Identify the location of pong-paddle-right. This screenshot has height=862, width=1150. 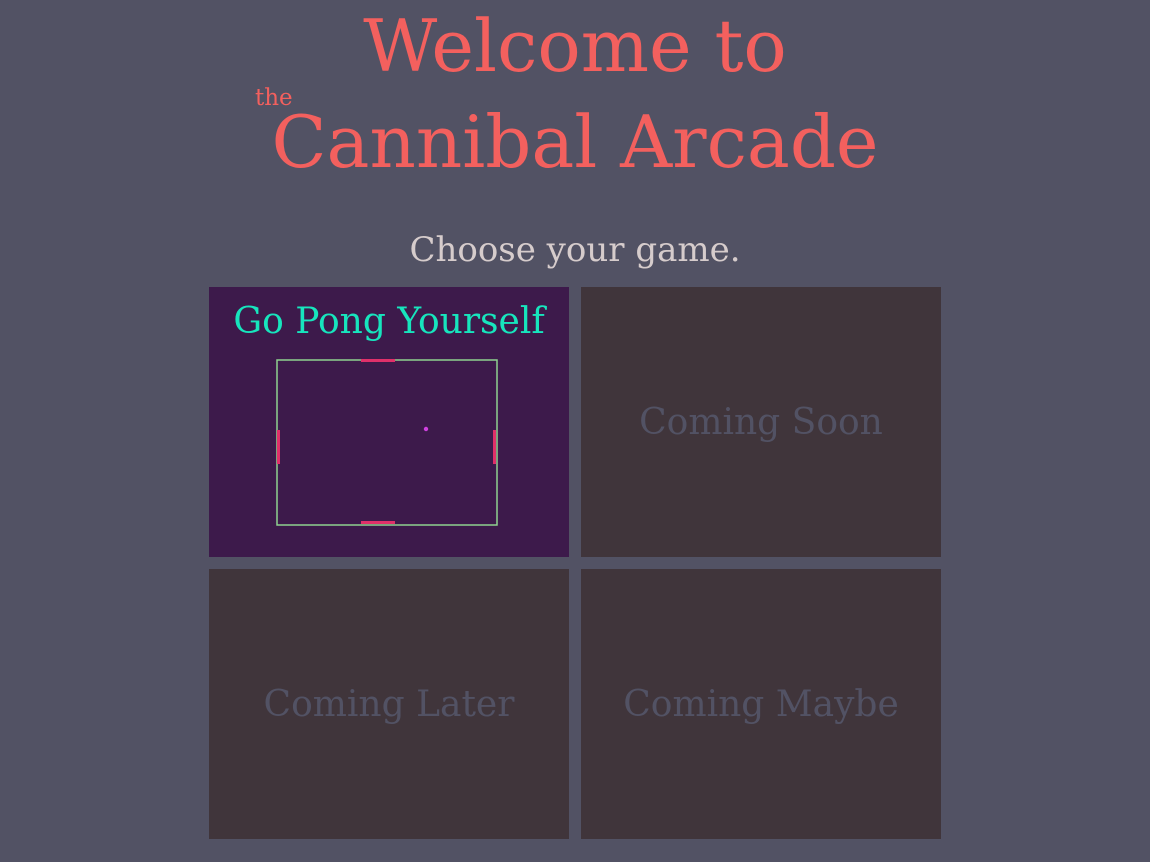
(494, 447).